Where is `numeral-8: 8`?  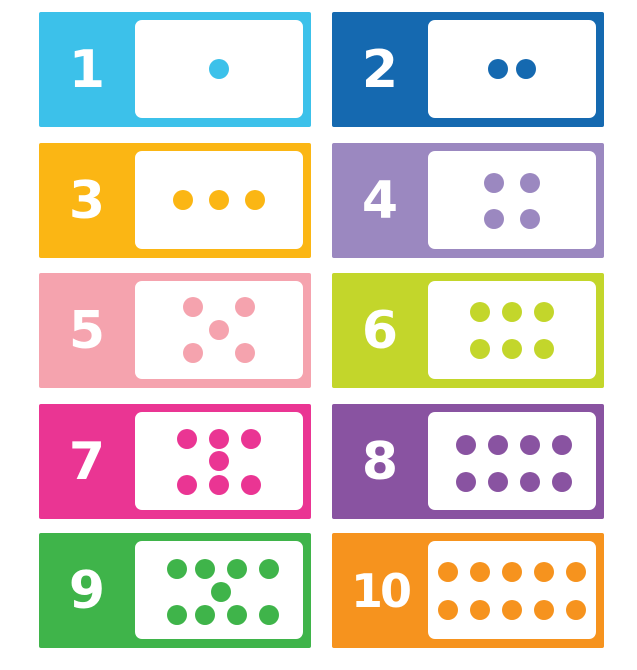
numeral-8: 8 is located at coordinates (380, 461).